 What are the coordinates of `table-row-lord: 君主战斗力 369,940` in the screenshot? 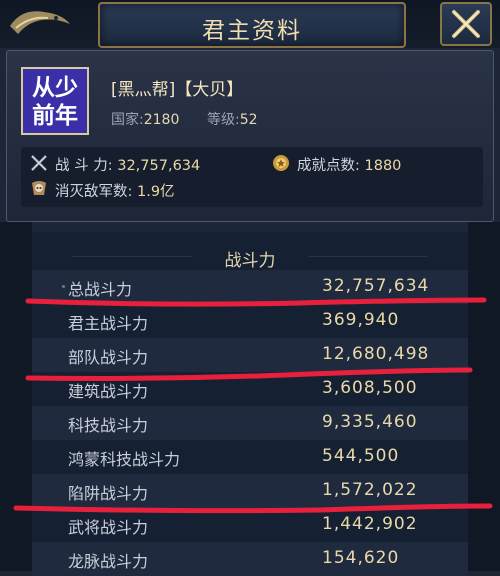 It's located at (250, 321).